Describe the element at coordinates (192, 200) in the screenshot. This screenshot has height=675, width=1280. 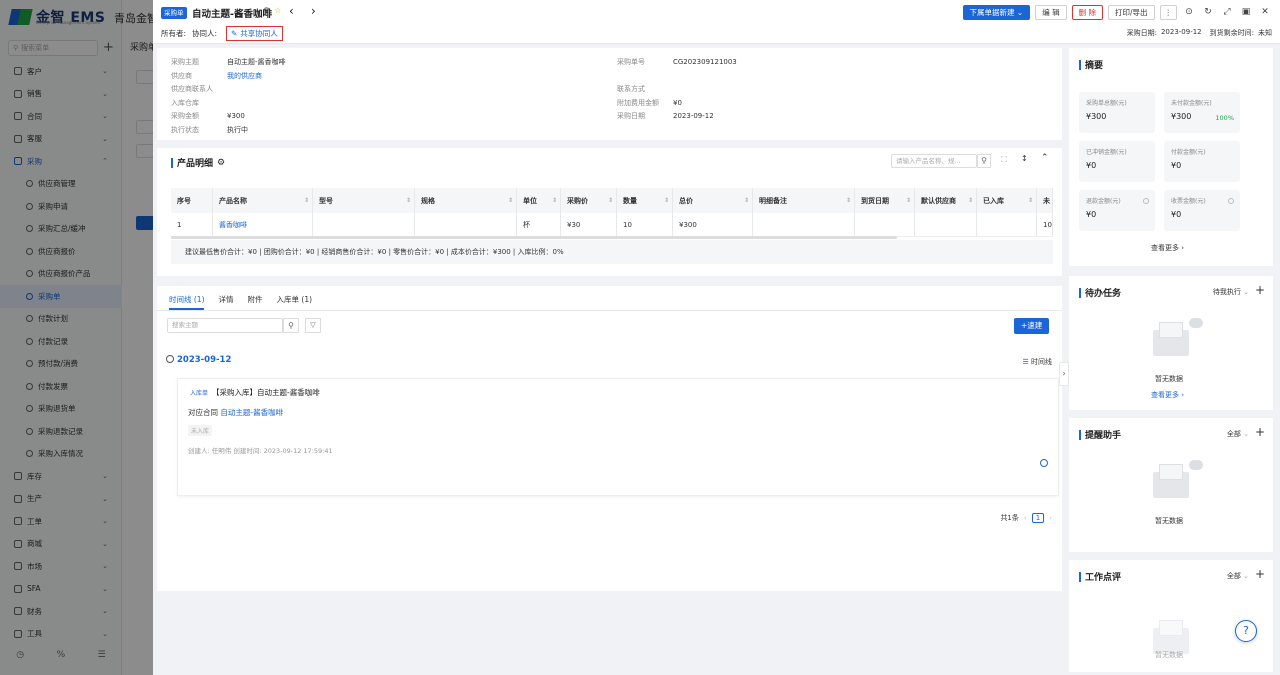
I see `column-header: 序号` at that location.